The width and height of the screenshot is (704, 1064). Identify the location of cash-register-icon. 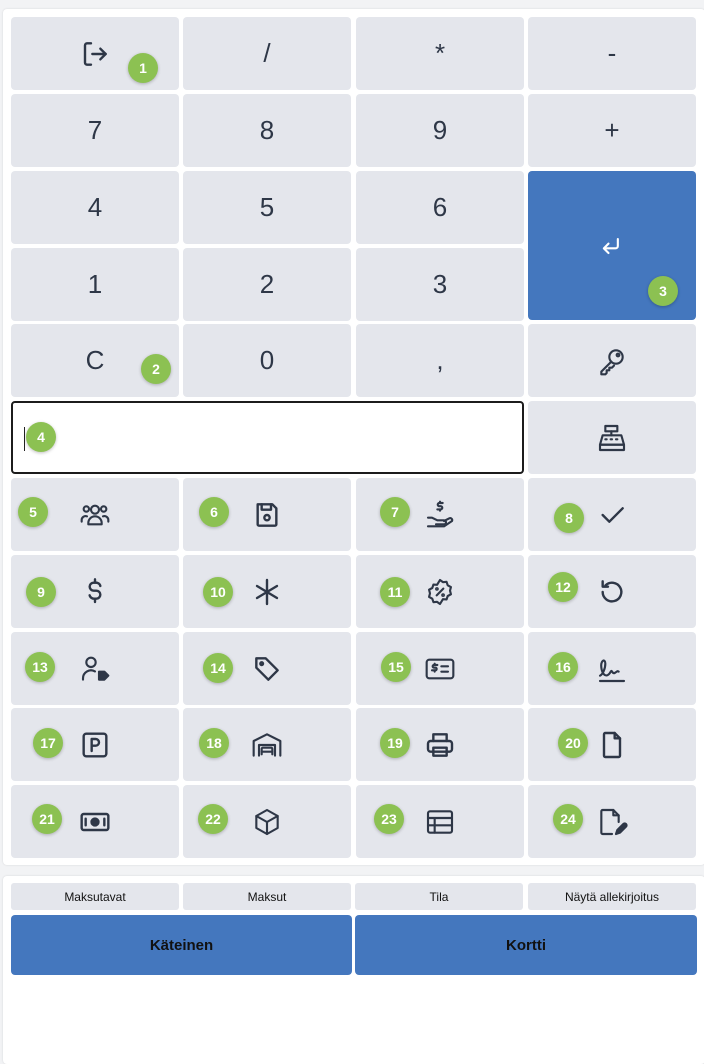
(612, 437).